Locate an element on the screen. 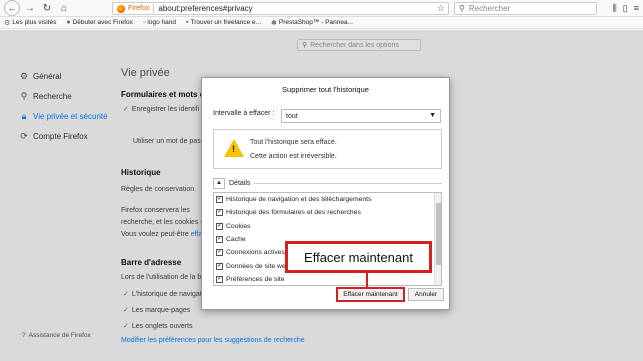 This screenshot has height=361, width=643. bookmark-getting-started: ● Débuter avec Firefox is located at coordinates (99, 22).